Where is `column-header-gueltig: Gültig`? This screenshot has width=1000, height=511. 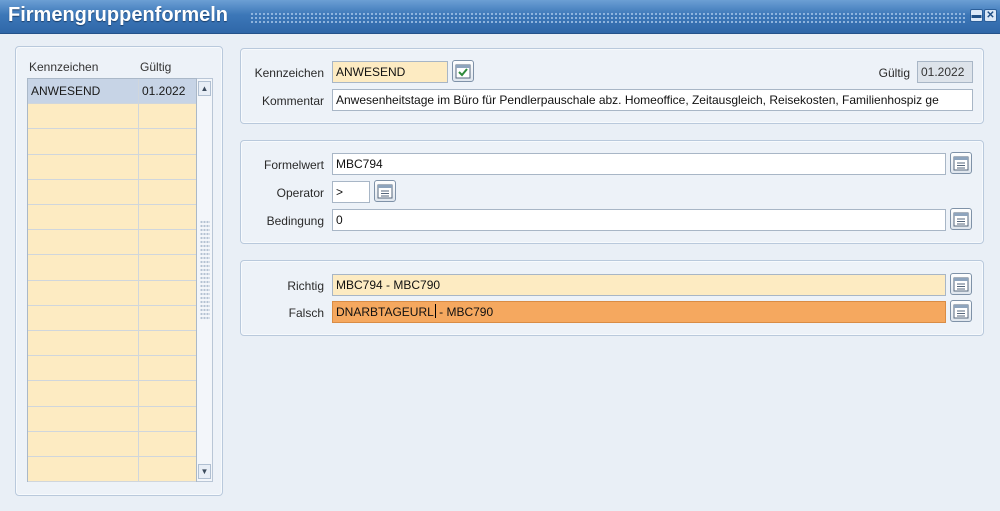
column-header-gueltig: Gültig is located at coordinates (155, 67).